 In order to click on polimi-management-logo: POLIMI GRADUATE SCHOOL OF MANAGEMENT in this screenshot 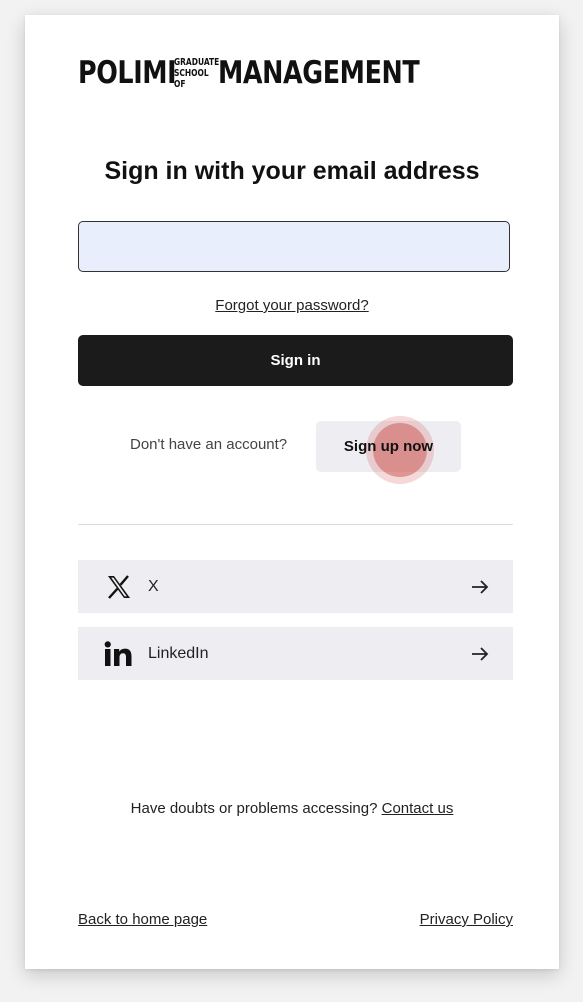, I will do `click(271, 73)`.